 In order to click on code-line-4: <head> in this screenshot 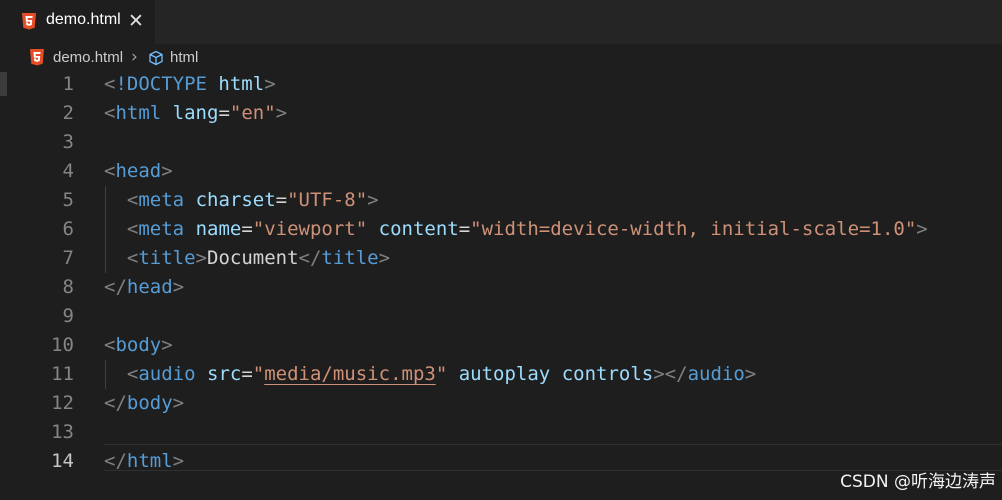, I will do `click(138, 171)`.